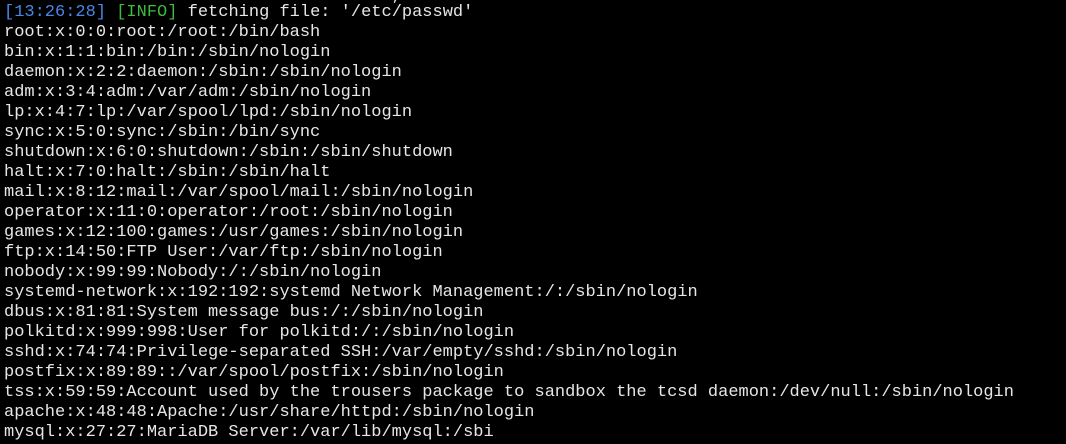  I want to click on output-line: lp:x:4:7:lp:/var/spool/lpd:/sbin/nologin, so click(208, 112).